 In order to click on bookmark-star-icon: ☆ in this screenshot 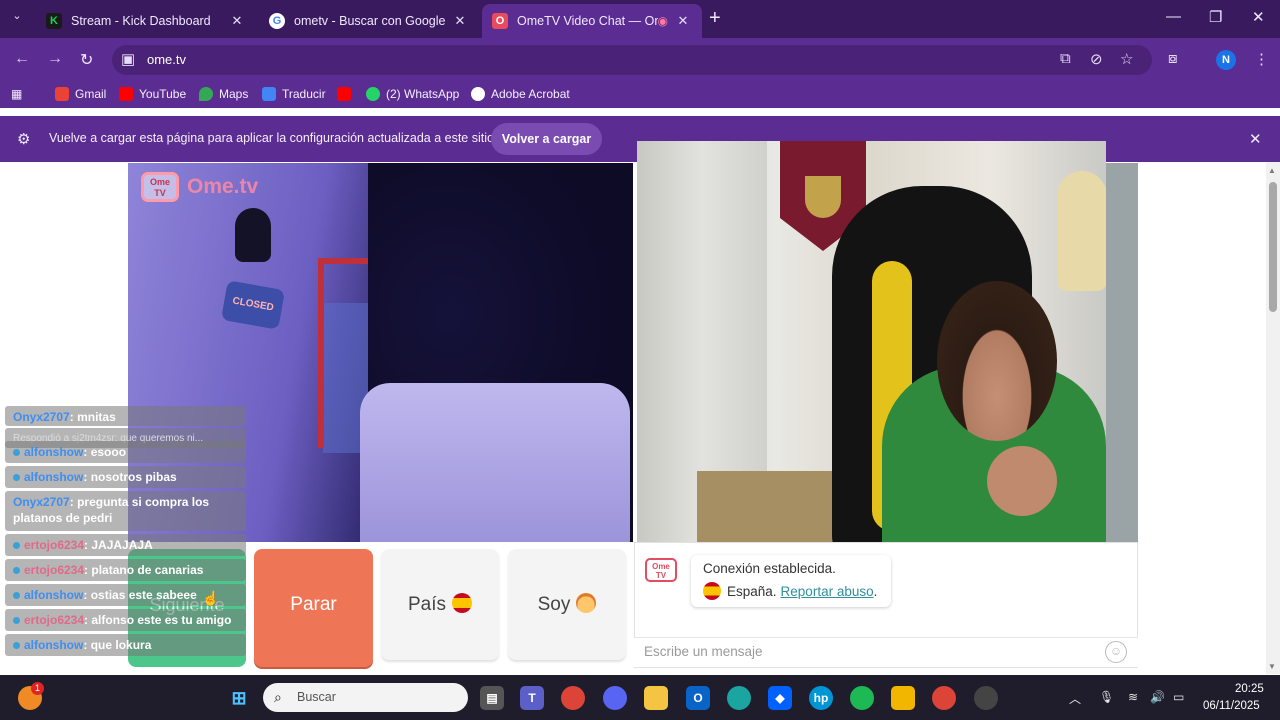, I will do `click(1126, 59)`.